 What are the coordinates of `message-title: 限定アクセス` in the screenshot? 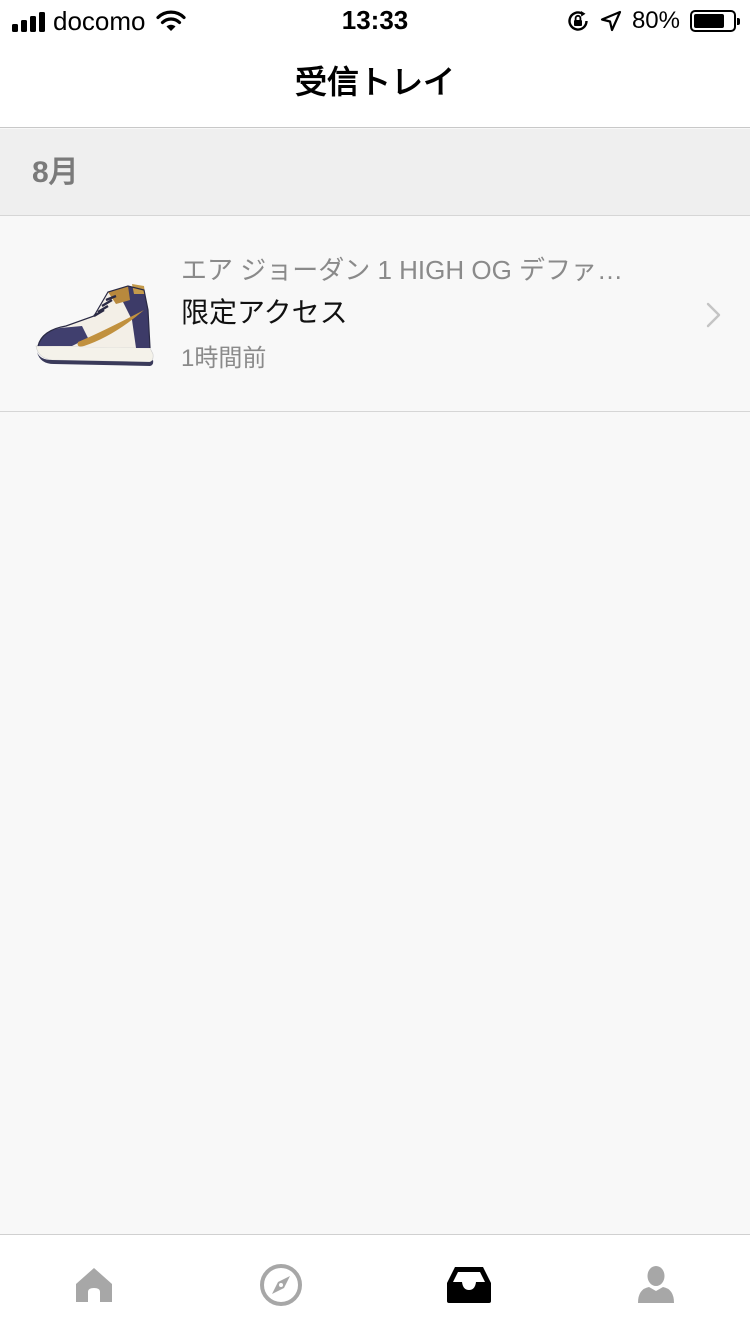 It's located at (264, 312).